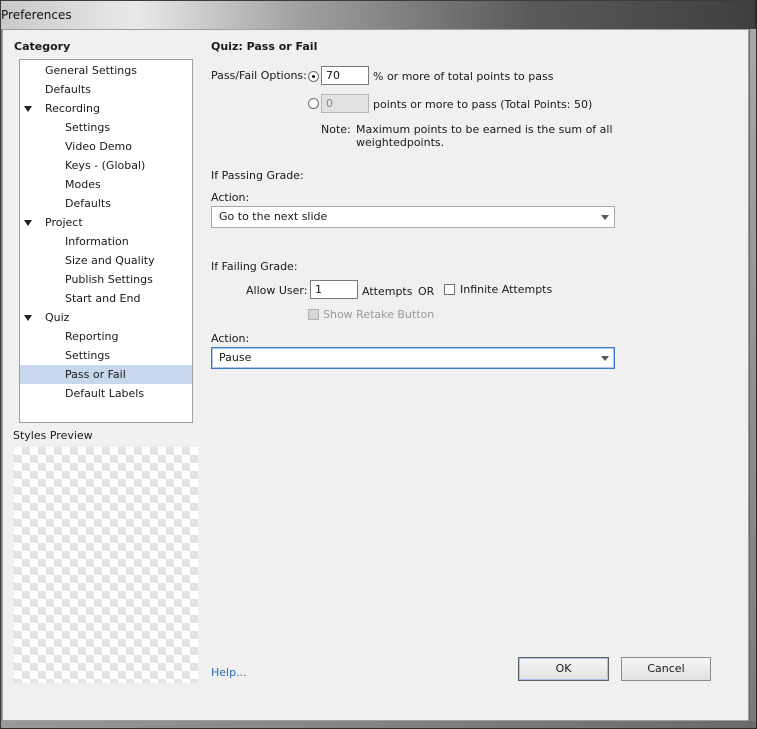  Describe the element at coordinates (377, 15) in the screenshot. I see `title-bar: Preferences` at that location.